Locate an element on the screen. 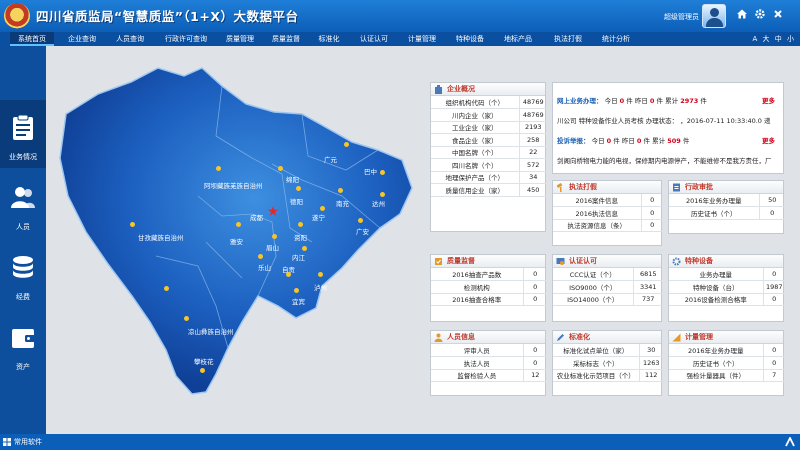 This screenshot has width=800, height=450. table-row: 中国名牌（个） 22 is located at coordinates (489, 152).